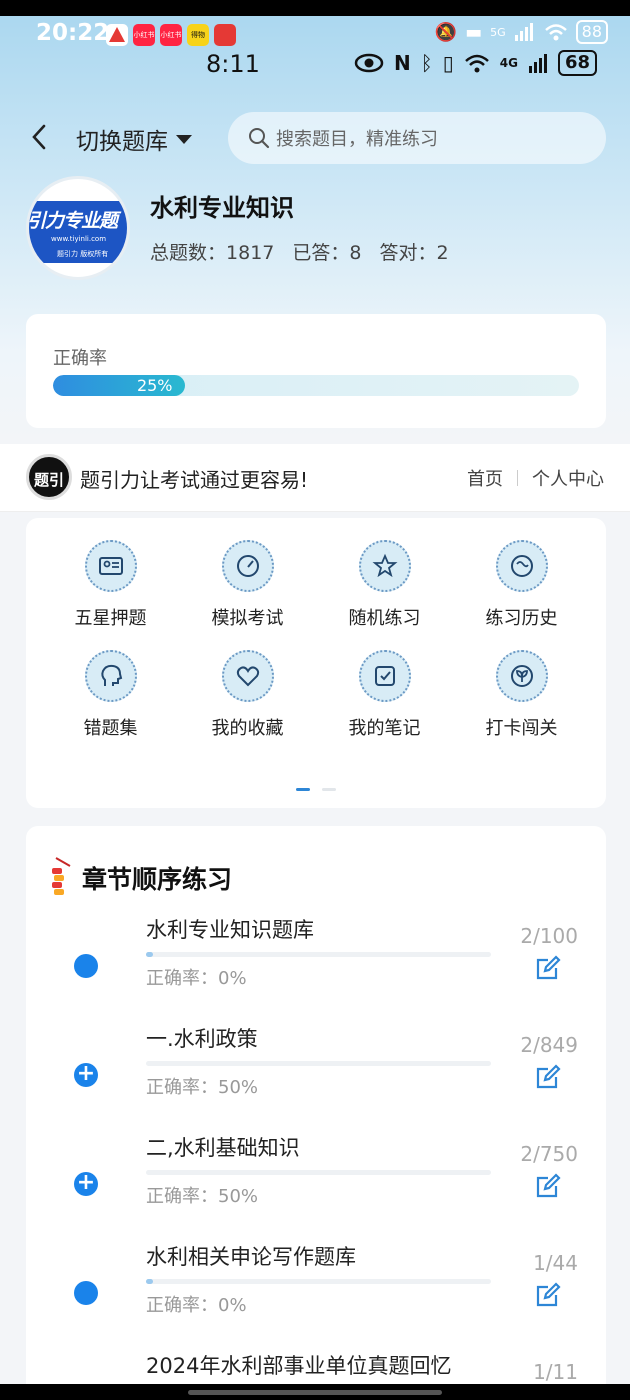 The image size is (630, 1400). What do you see at coordinates (247, 618) in the screenshot?
I see `feature-label: 模拟考试` at bounding box center [247, 618].